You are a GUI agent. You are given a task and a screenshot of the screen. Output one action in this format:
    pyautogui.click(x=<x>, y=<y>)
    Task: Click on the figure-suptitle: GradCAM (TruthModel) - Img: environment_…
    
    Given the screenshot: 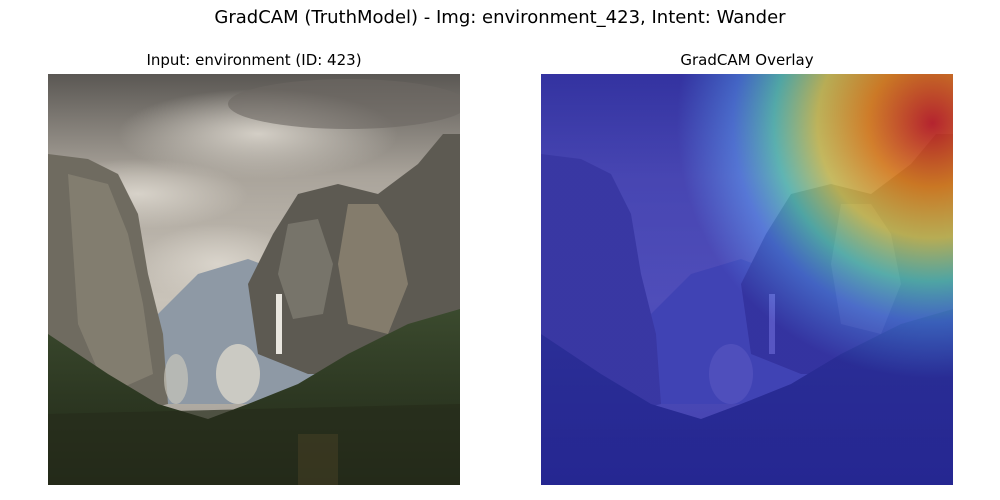 What is the action you would take?
    pyautogui.click(x=500, y=17)
    